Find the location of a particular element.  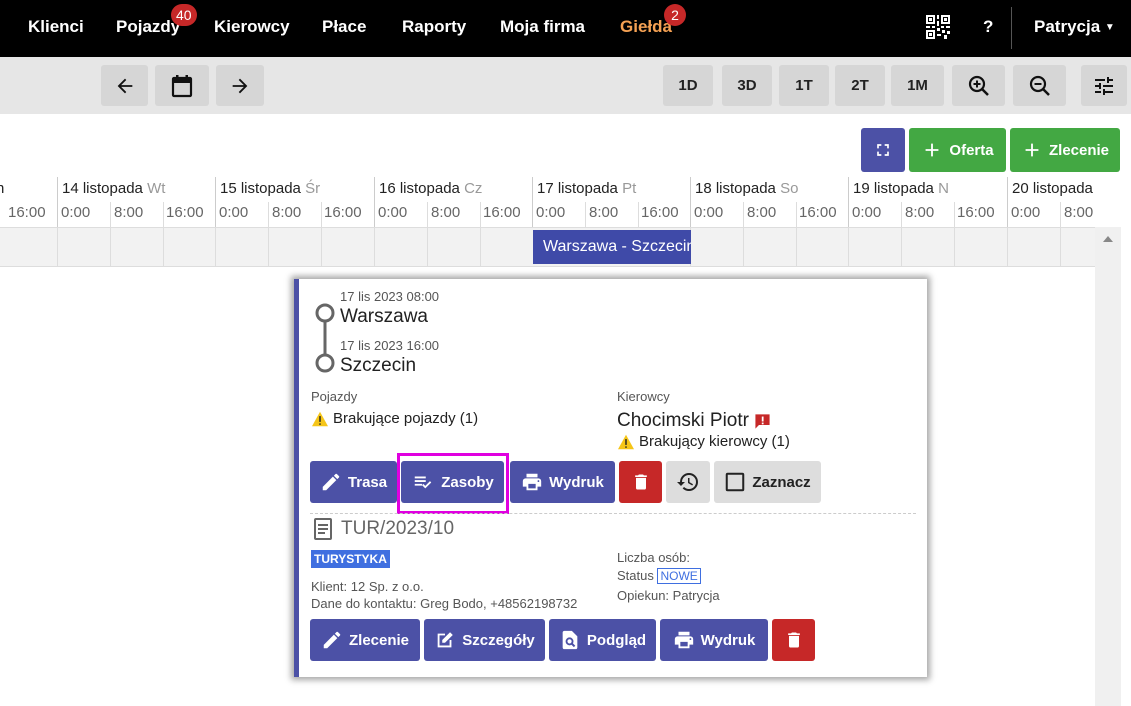

prev-button is located at coordinates (124, 85).